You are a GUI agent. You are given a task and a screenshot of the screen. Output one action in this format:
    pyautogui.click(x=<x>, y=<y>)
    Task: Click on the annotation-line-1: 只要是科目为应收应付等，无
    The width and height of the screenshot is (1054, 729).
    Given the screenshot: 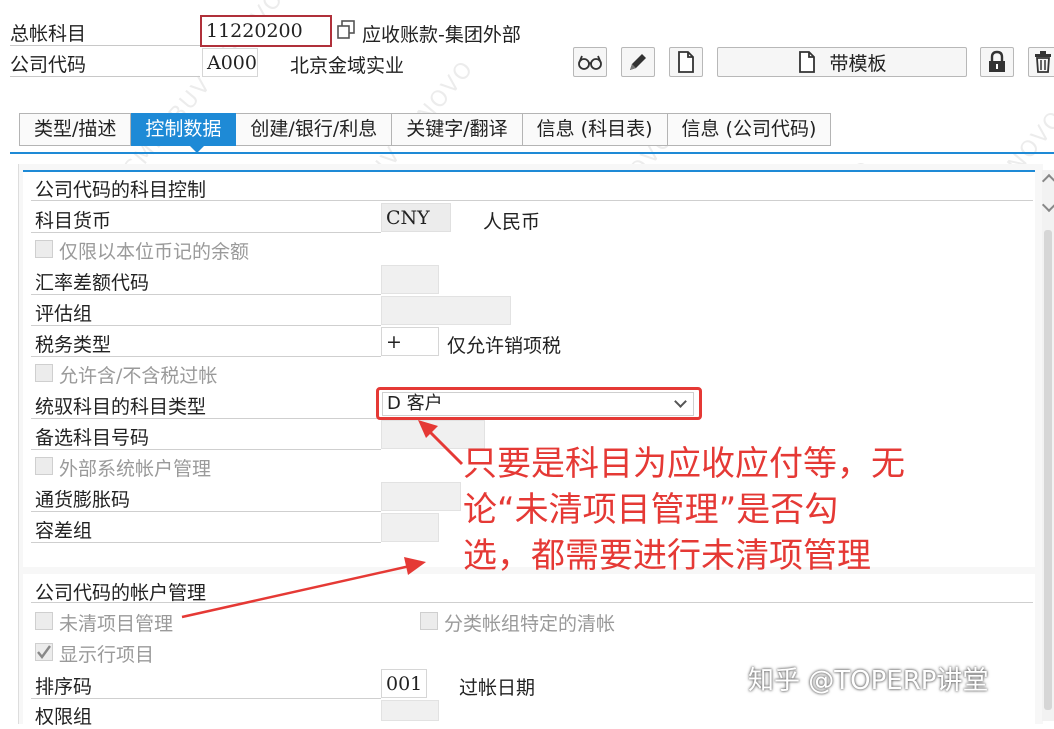 What is the action you would take?
    pyautogui.click(x=684, y=464)
    